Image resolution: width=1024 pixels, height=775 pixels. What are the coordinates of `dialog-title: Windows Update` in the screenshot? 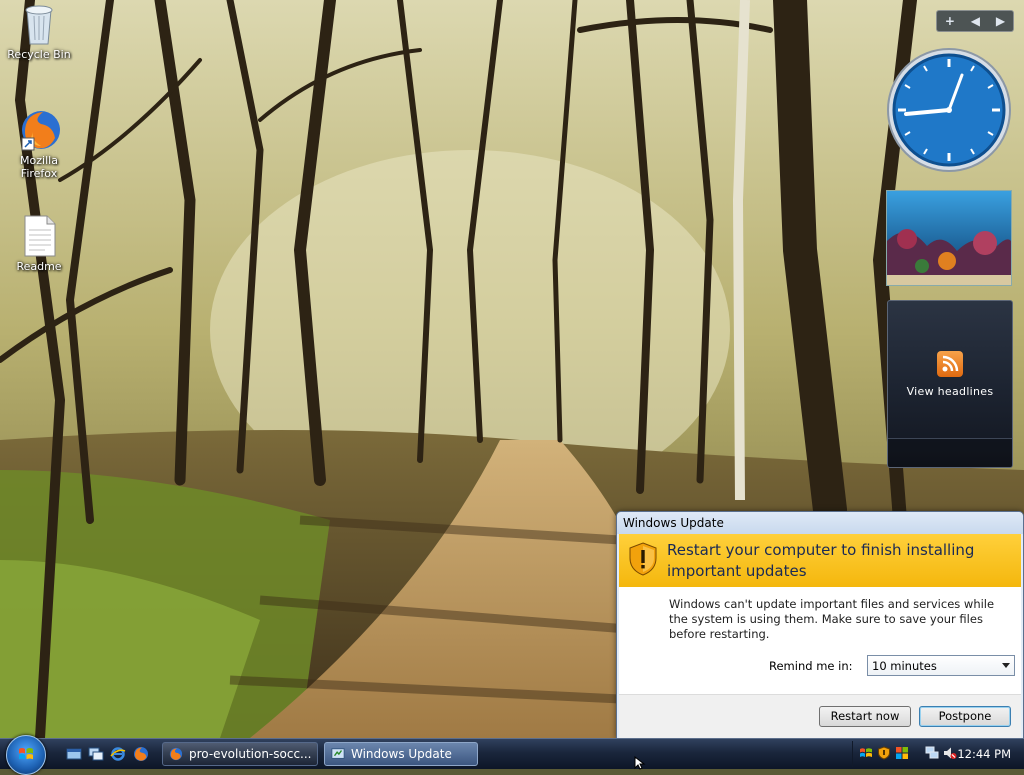 It's located at (820, 523).